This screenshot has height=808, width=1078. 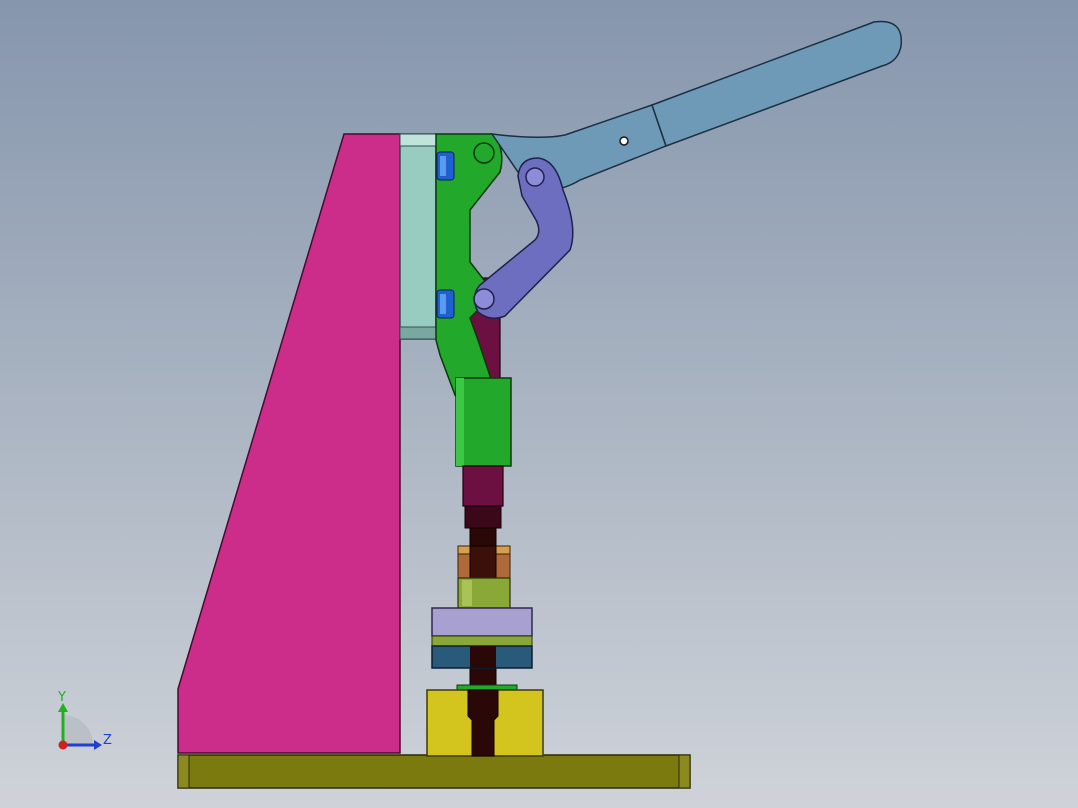 What do you see at coordinates (484, 593) in the screenshot?
I see `spindle-collar` at bounding box center [484, 593].